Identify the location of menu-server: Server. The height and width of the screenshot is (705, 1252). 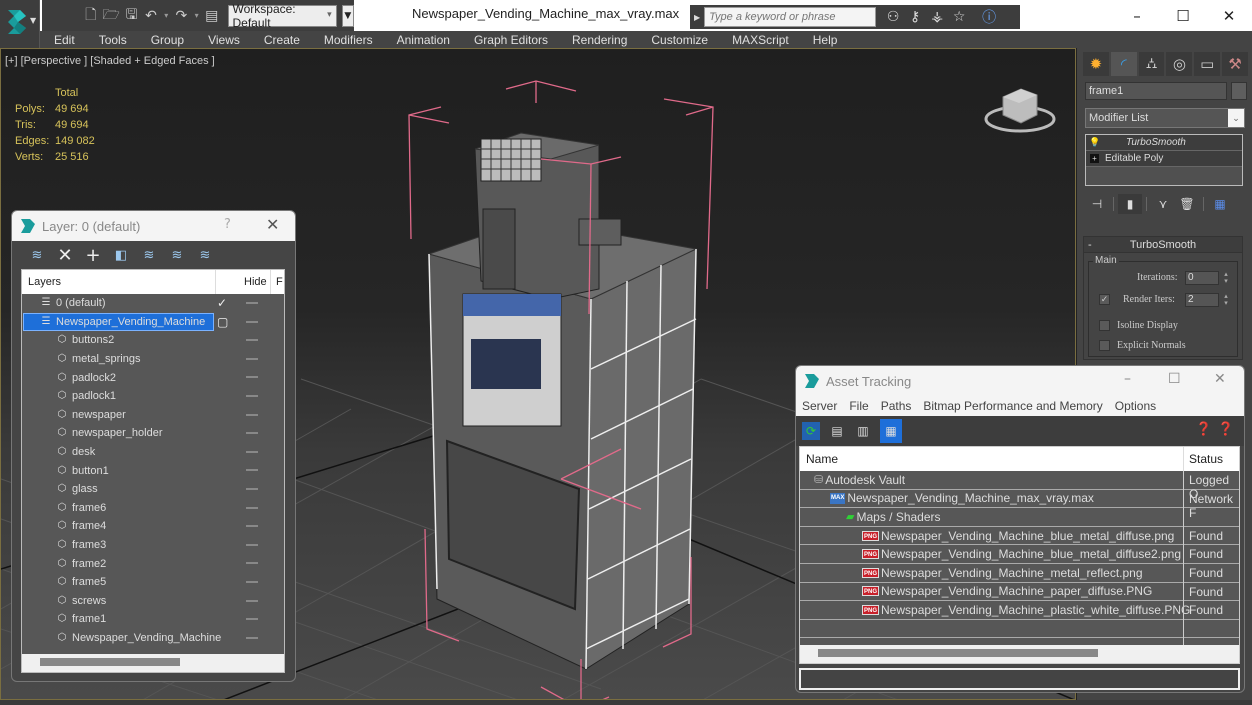
(819, 406).